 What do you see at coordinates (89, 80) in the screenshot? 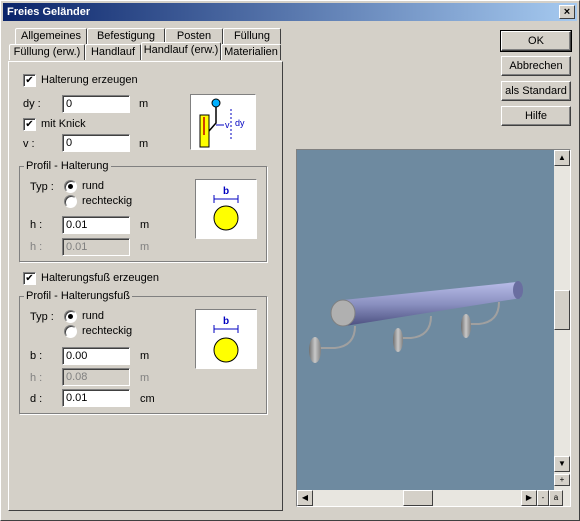
I see `halterung-erzeugen-label: Halterung erzeugen` at bounding box center [89, 80].